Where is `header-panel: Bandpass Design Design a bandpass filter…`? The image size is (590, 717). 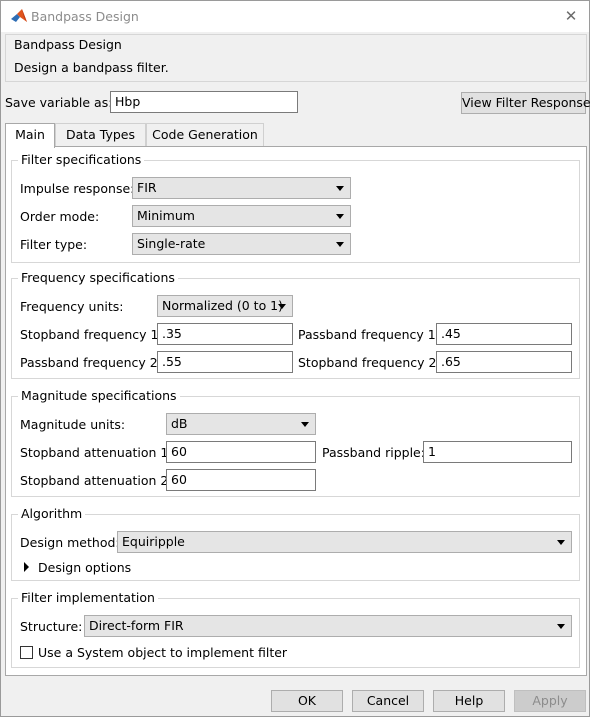
header-panel: Bandpass Design Design a bandpass filter… is located at coordinates (296, 58).